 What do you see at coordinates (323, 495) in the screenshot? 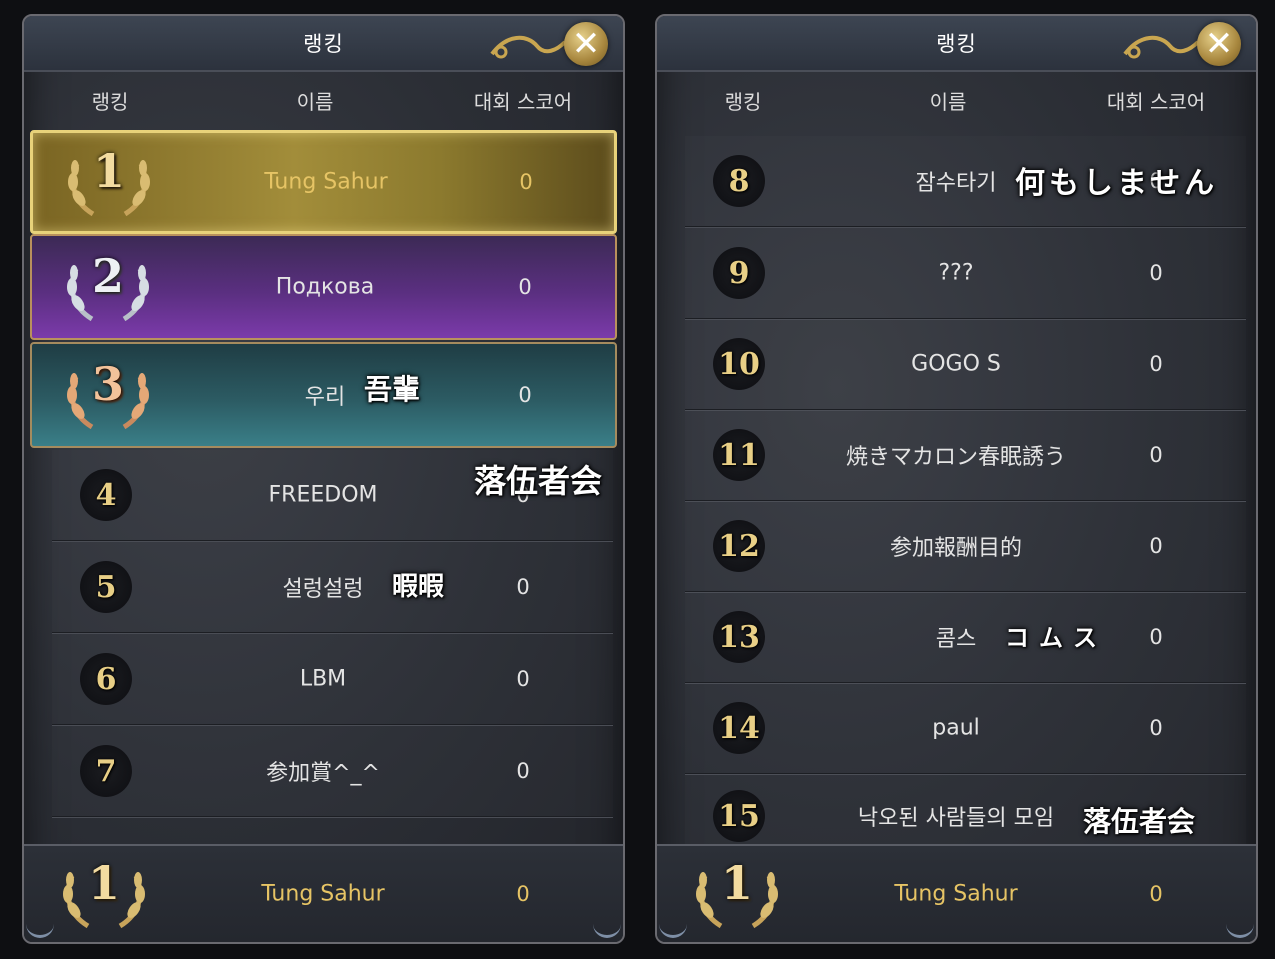
I see `player-name: FREEDOM` at bounding box center [323, 495].